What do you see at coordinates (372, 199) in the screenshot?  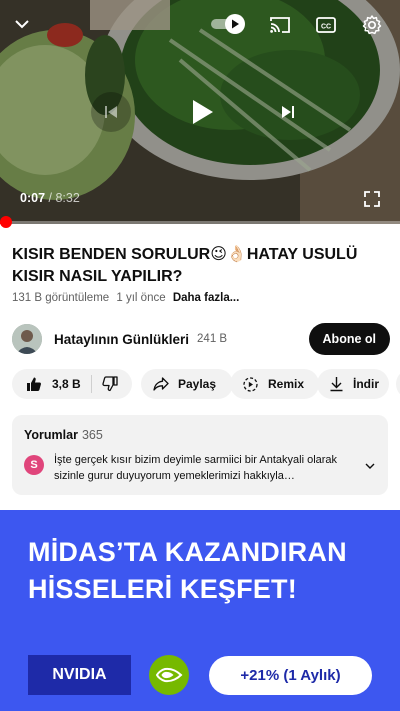 I see `fullscreen-icon` at bounding box center [372, 199].